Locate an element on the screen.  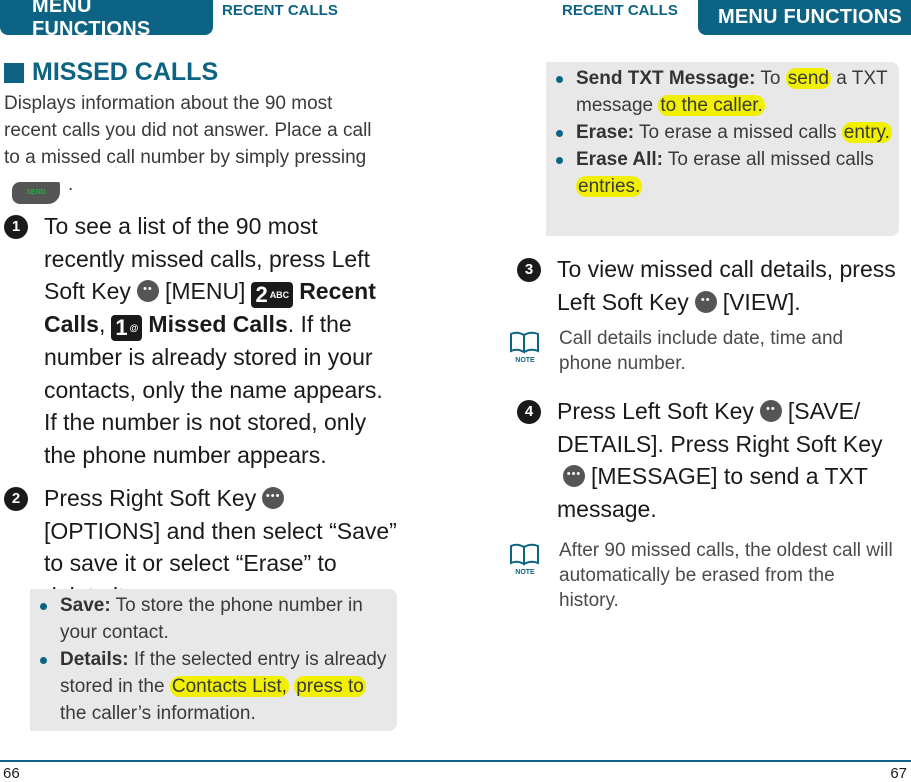
option-term: Save: is located at coordinates (85, 605).